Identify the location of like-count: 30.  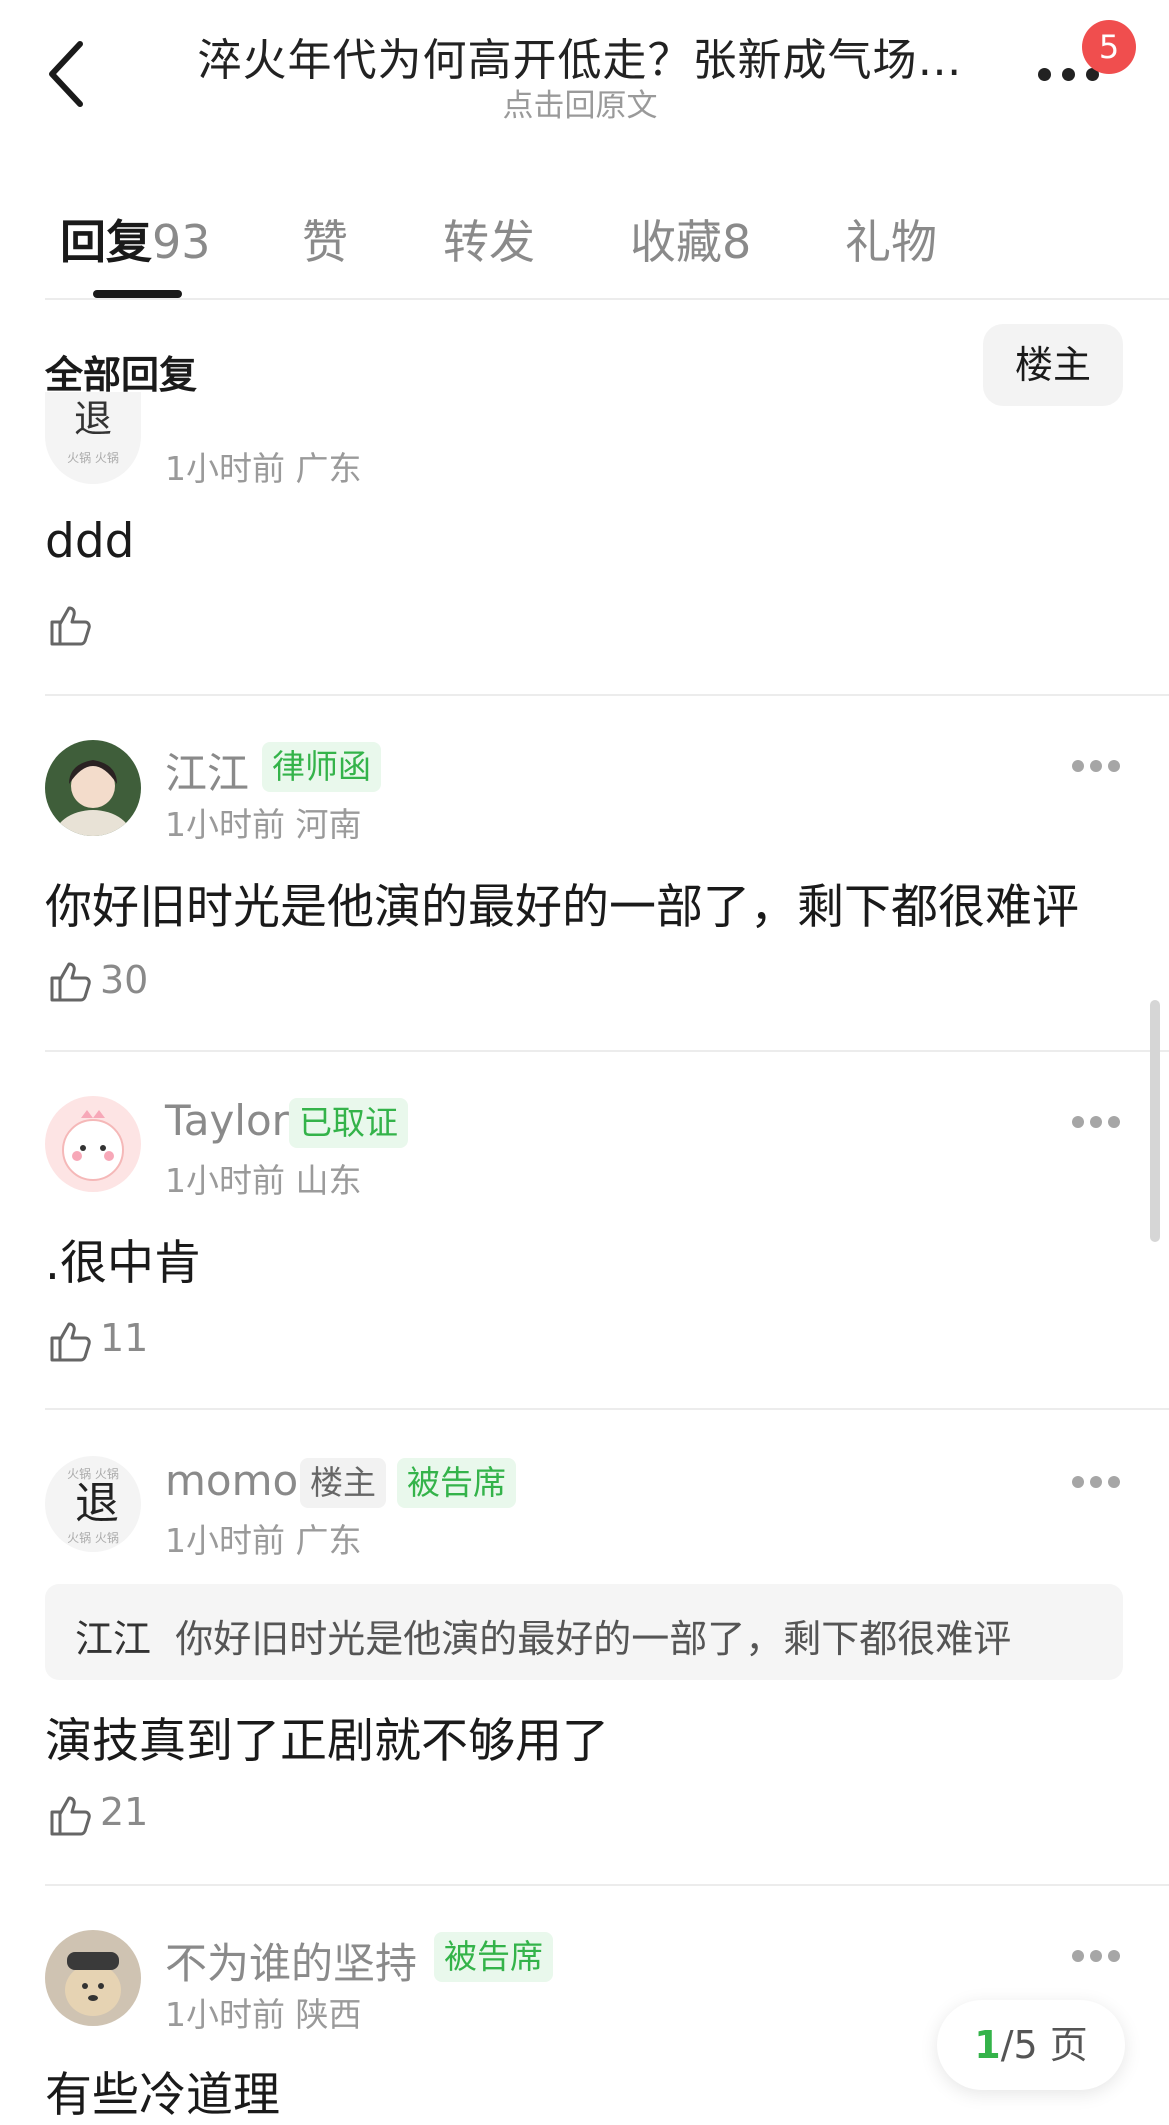
(124, 980).